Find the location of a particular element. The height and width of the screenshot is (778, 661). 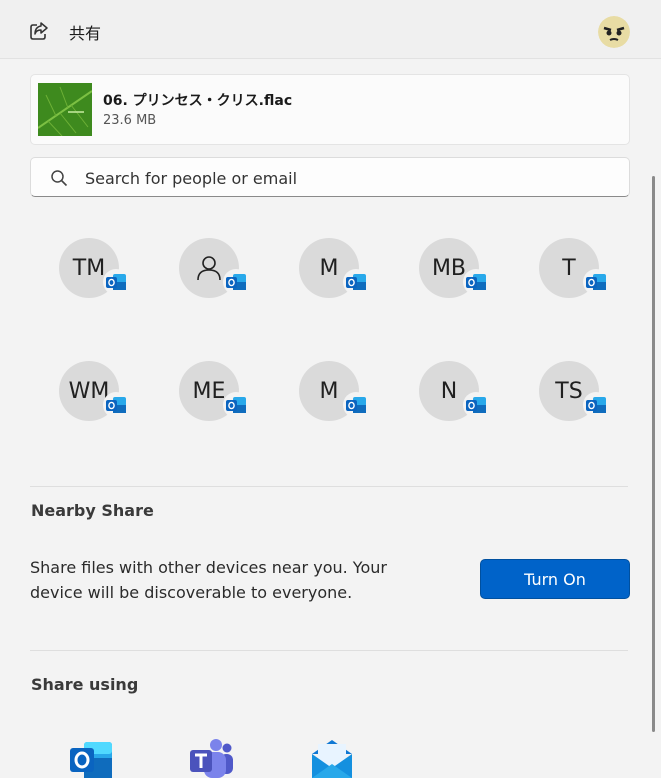

mail-icon is located at coordinates (332, 758).